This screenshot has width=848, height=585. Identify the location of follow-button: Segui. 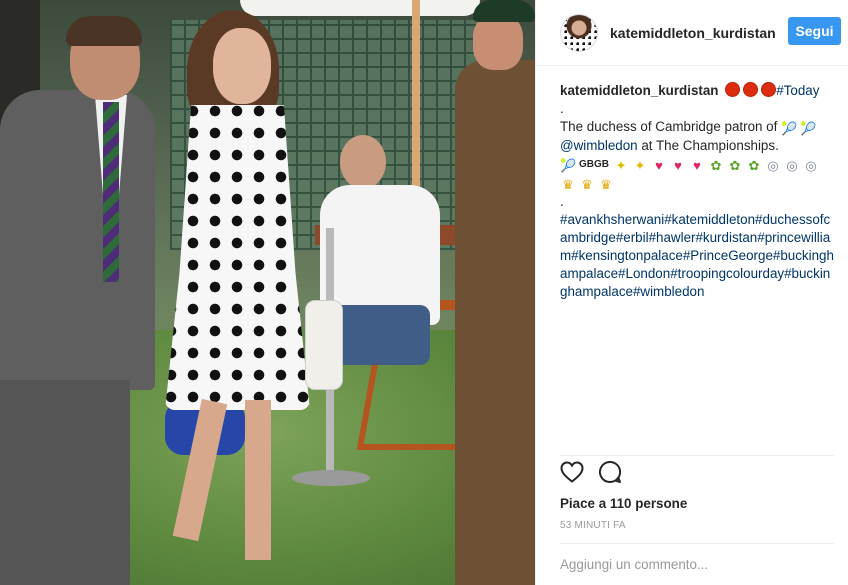
(814, 31).